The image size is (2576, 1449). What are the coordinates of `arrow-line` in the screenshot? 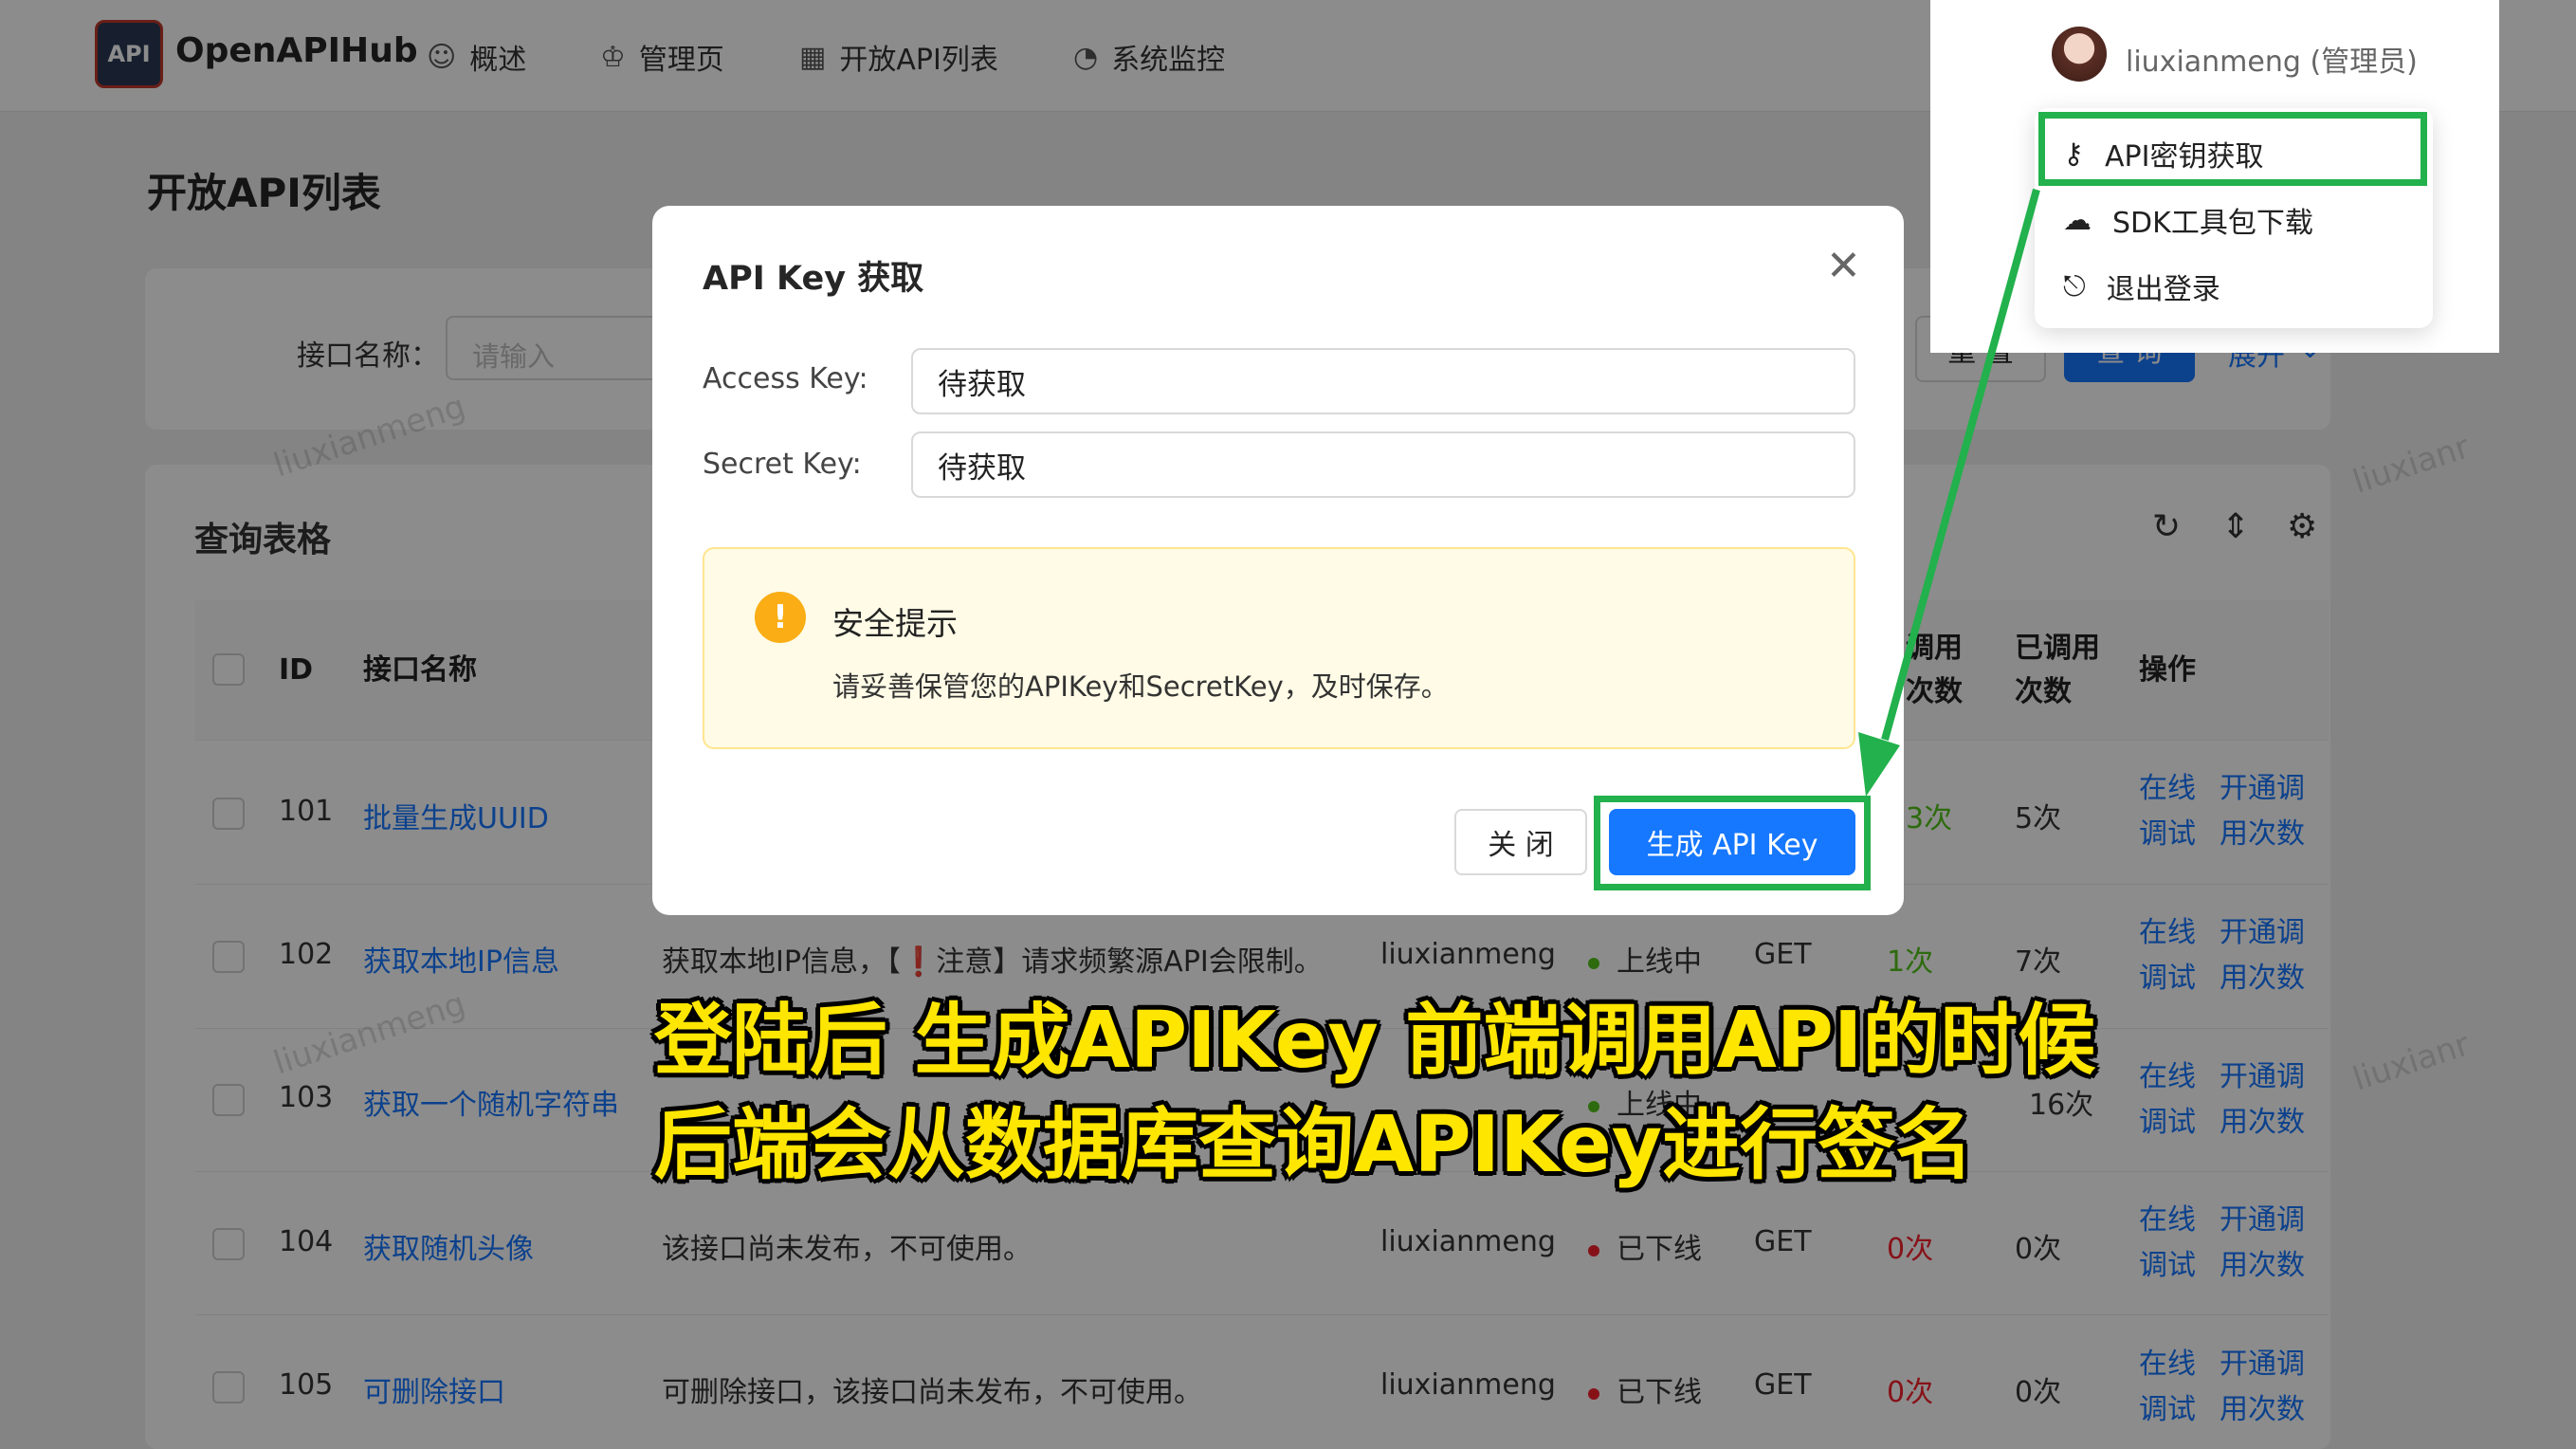 It's located at (1960, 465).